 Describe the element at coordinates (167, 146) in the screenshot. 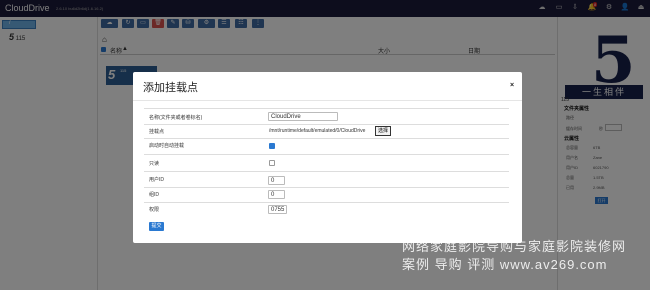

I see `autostart-label: 启动时自动挂载` at that location.